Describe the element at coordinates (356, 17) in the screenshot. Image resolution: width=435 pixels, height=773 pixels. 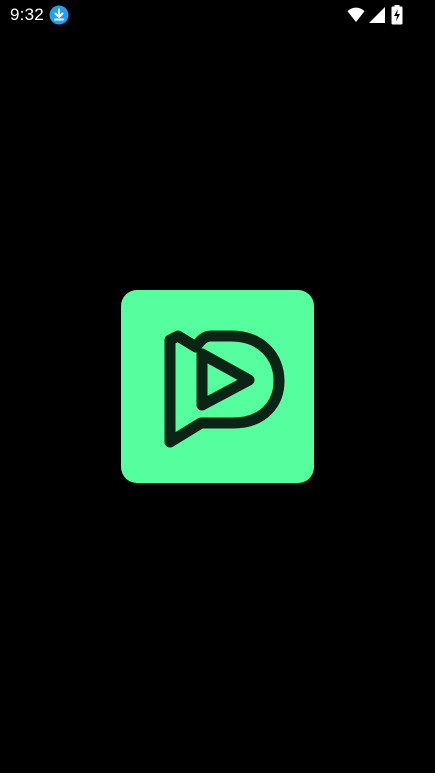
I see `wifi-icon` at that location.